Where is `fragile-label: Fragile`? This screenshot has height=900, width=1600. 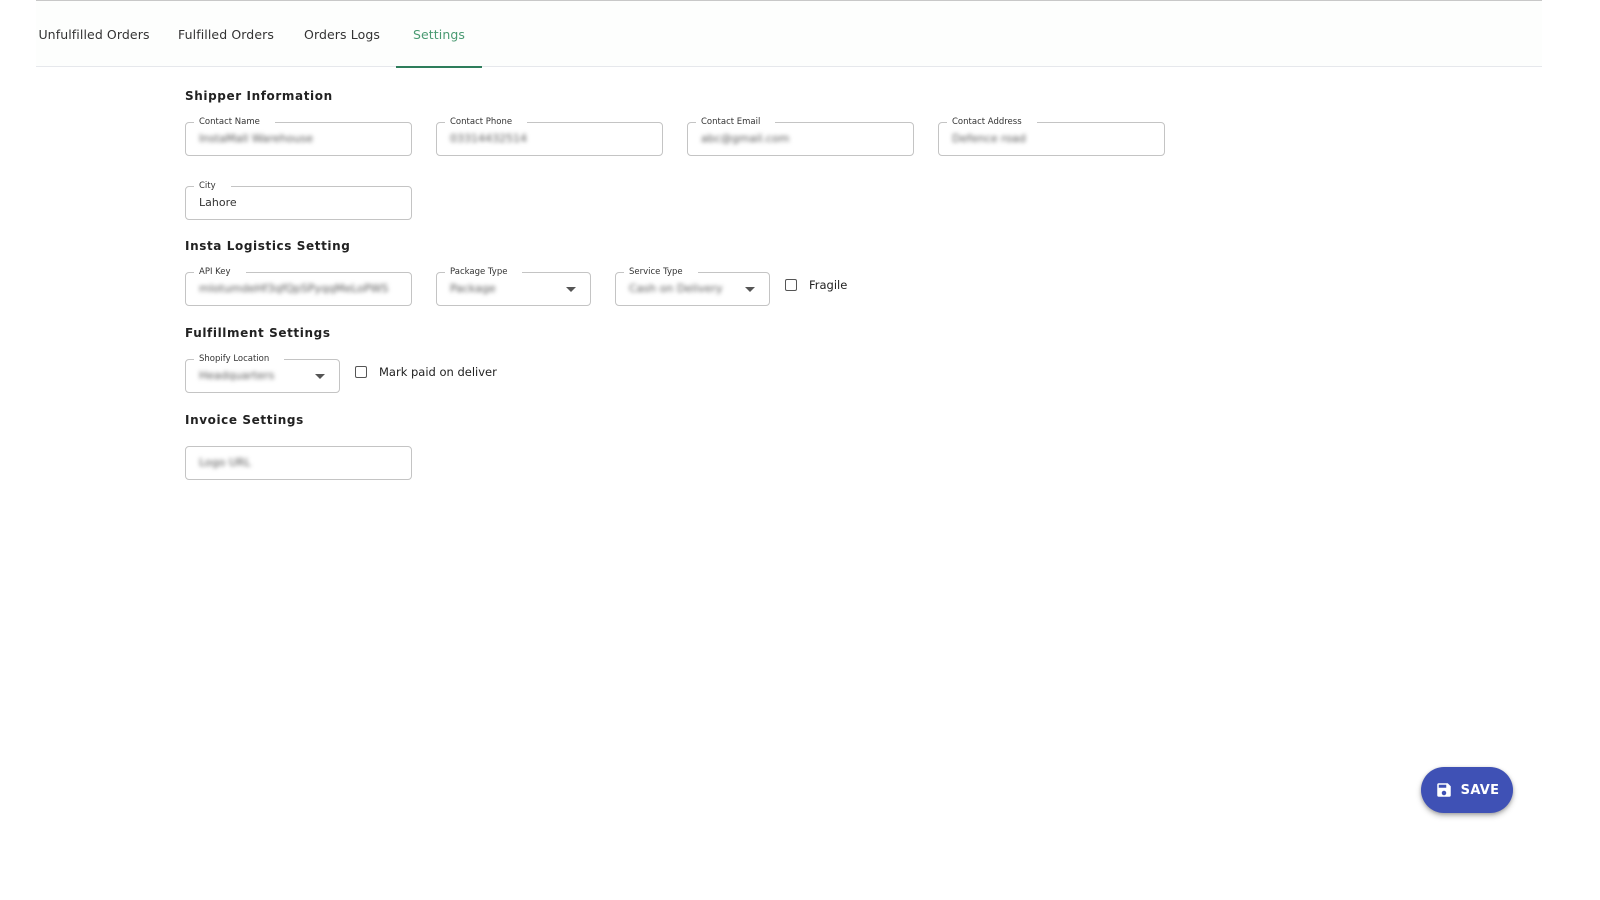 fragile-label: Fragile is located at coordinates (828, 285).